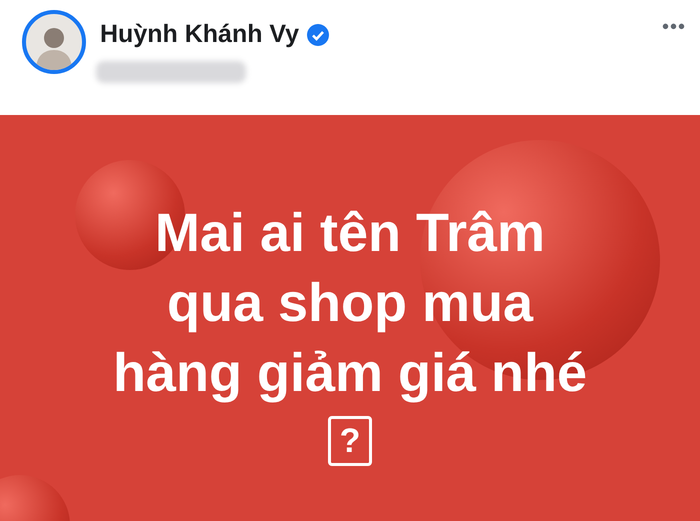 This screenshot has height=521, width=700. I want to click on post-text-line: Mai ai tên Trâm, so click(350, 233).